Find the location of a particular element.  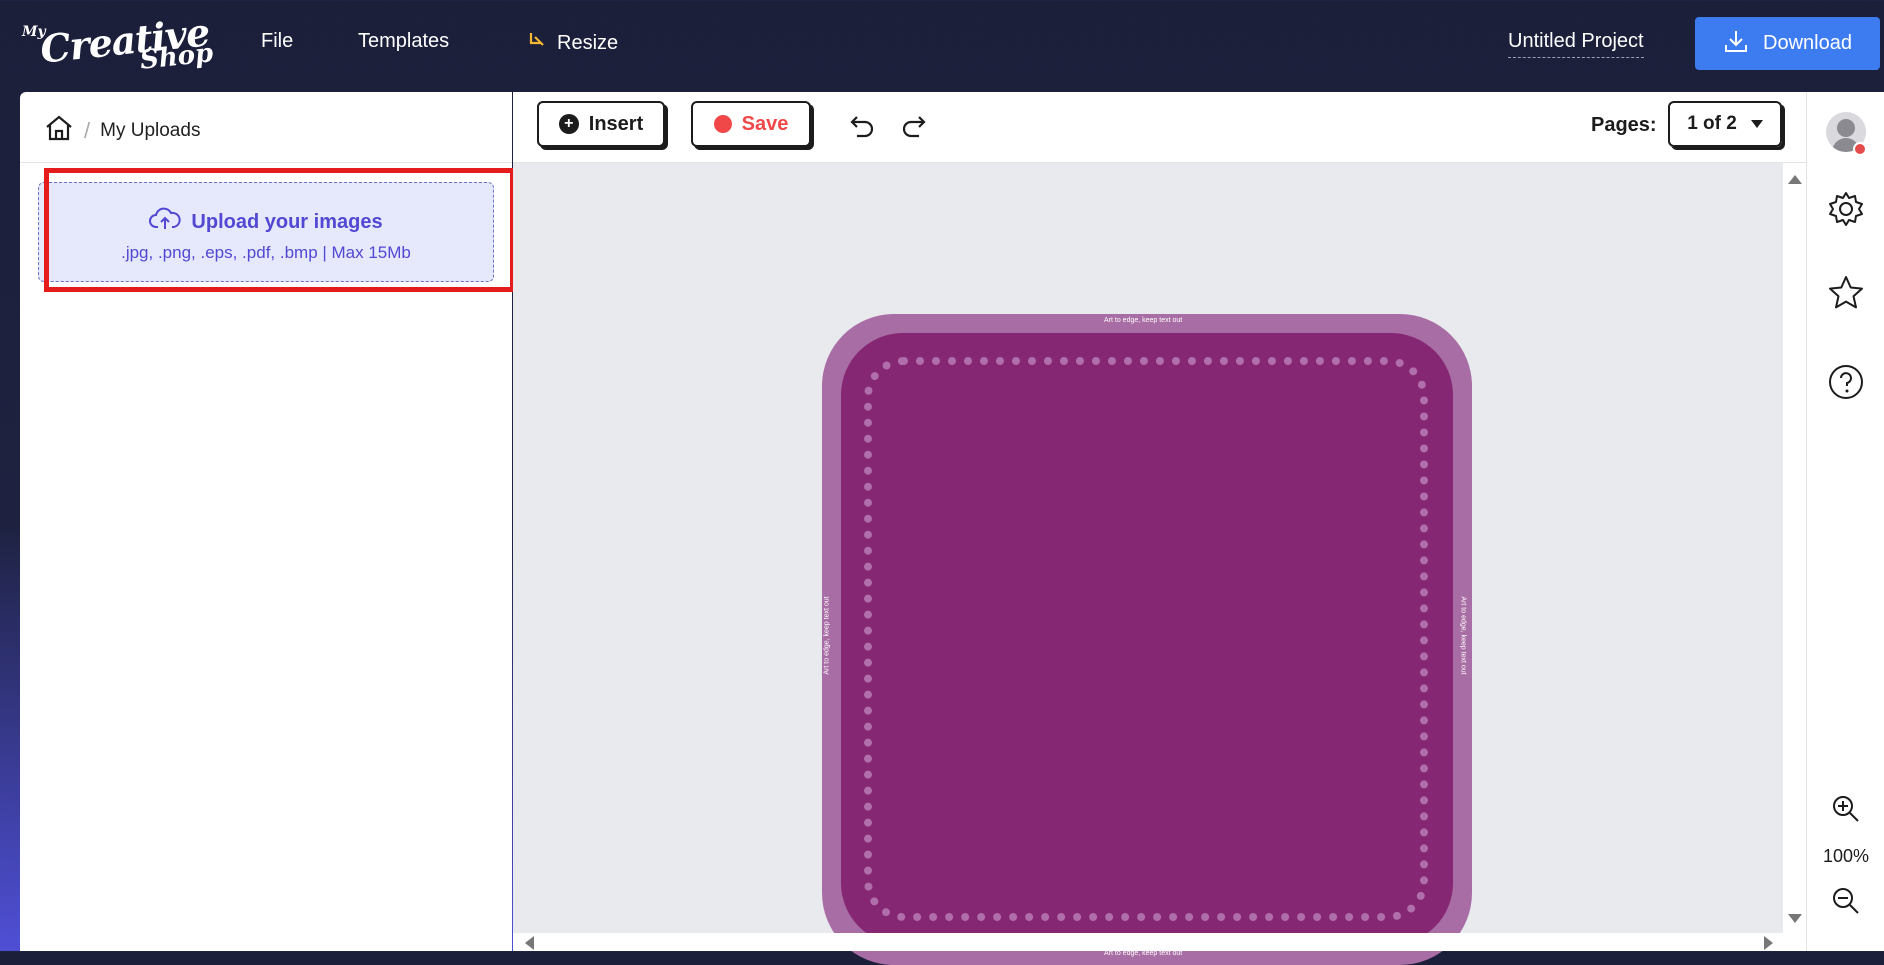

nav-resize: Resize is located at coordinates (572, 43).